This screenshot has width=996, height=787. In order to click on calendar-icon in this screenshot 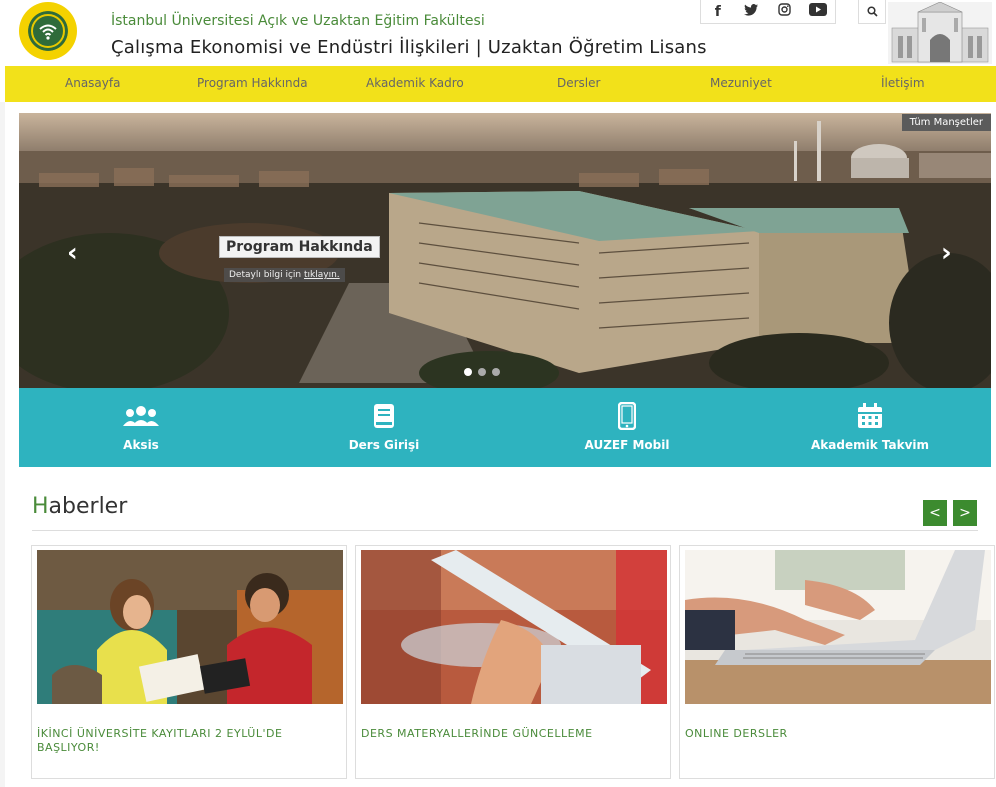, I will do `click(870, 416)`.